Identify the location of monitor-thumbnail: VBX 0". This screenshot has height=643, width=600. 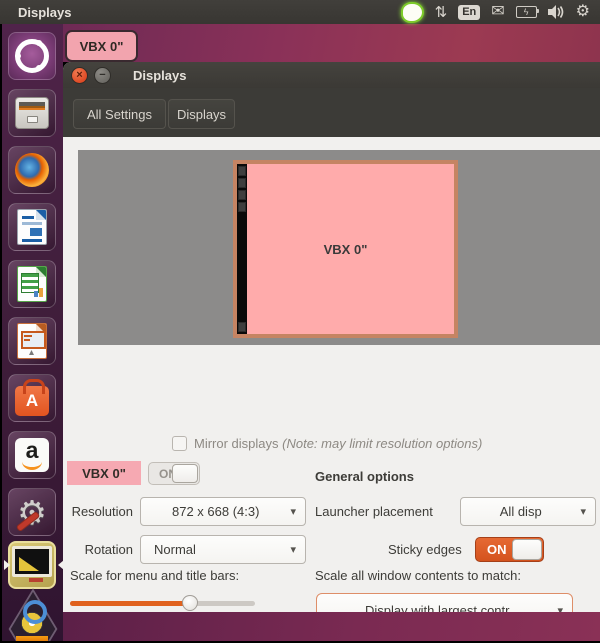
(345, 249).